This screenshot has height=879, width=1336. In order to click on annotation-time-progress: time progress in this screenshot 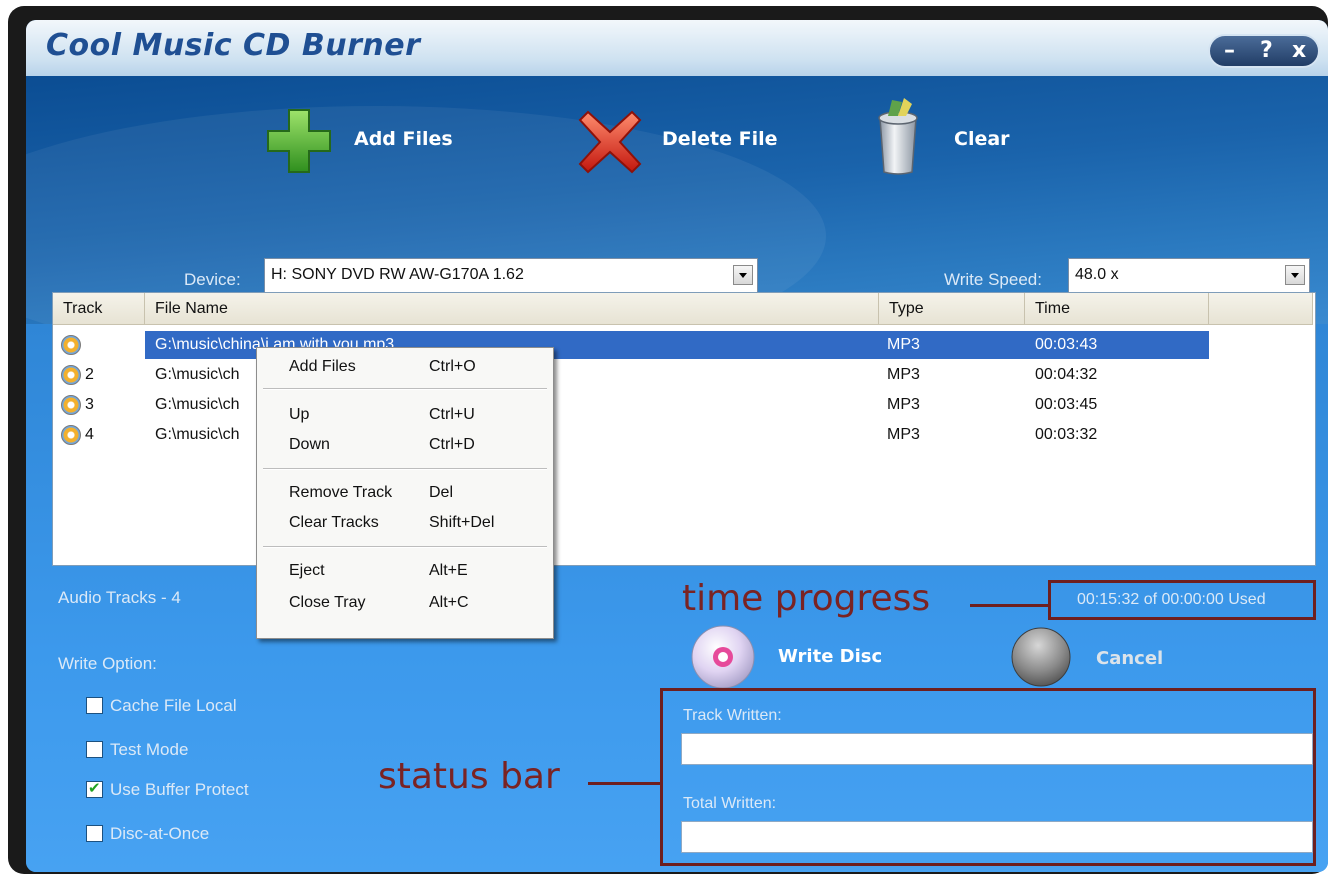, I will do `click(806, 598)`.